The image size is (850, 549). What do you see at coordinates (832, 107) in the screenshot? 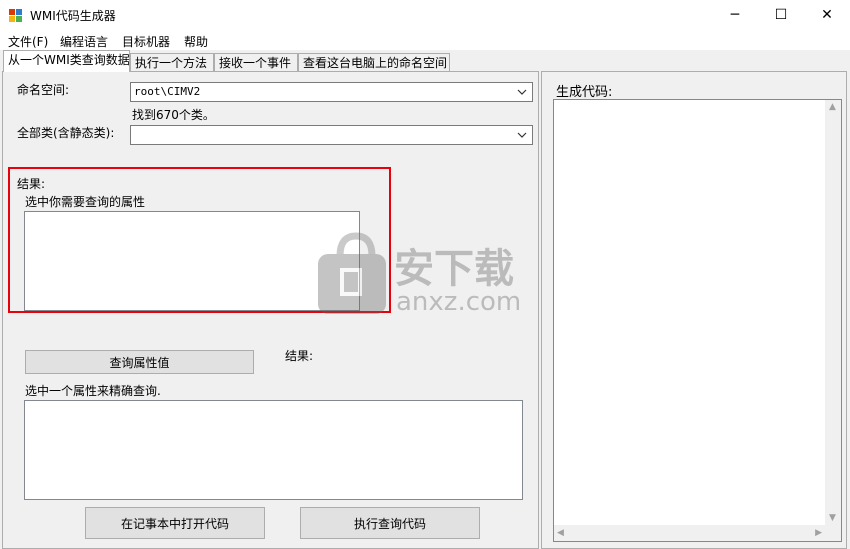
I see `scroll-up-icon: ▲` at bounding box center [832, 107].